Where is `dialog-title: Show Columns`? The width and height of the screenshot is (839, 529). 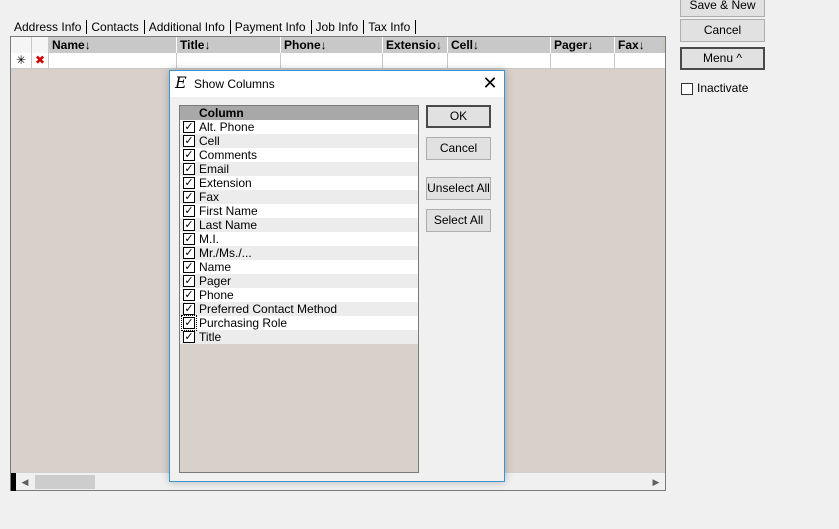
dialog-title: Show Columns is located at coordinates (234, 84).